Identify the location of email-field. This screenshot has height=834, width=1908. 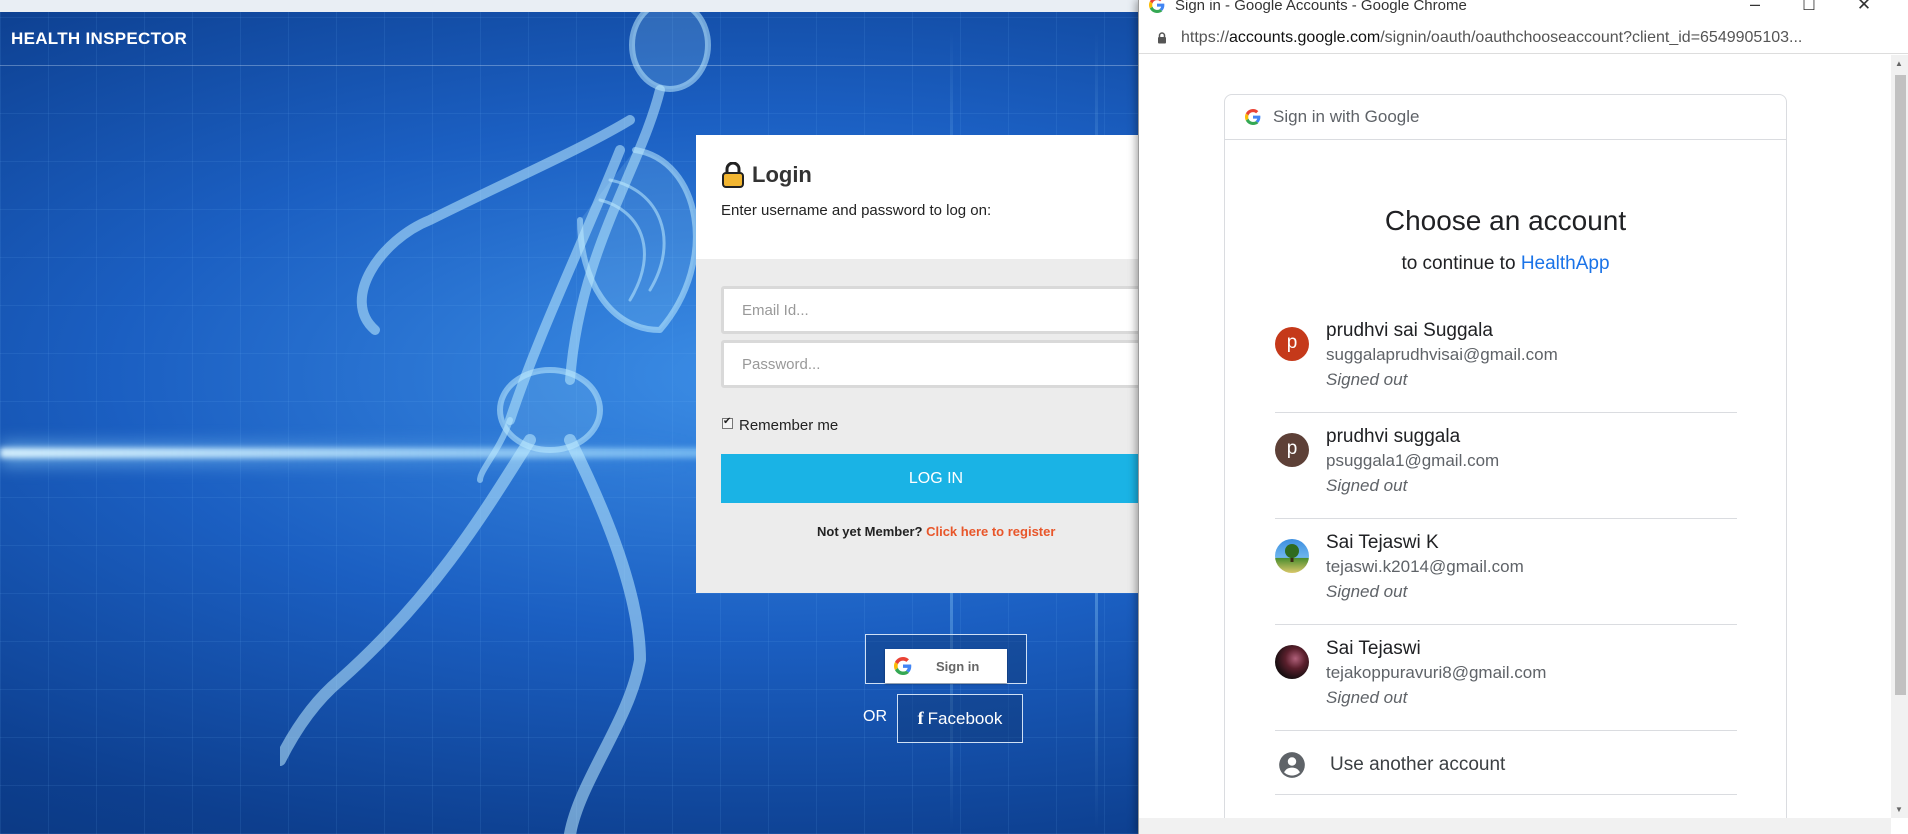
(936, 310).